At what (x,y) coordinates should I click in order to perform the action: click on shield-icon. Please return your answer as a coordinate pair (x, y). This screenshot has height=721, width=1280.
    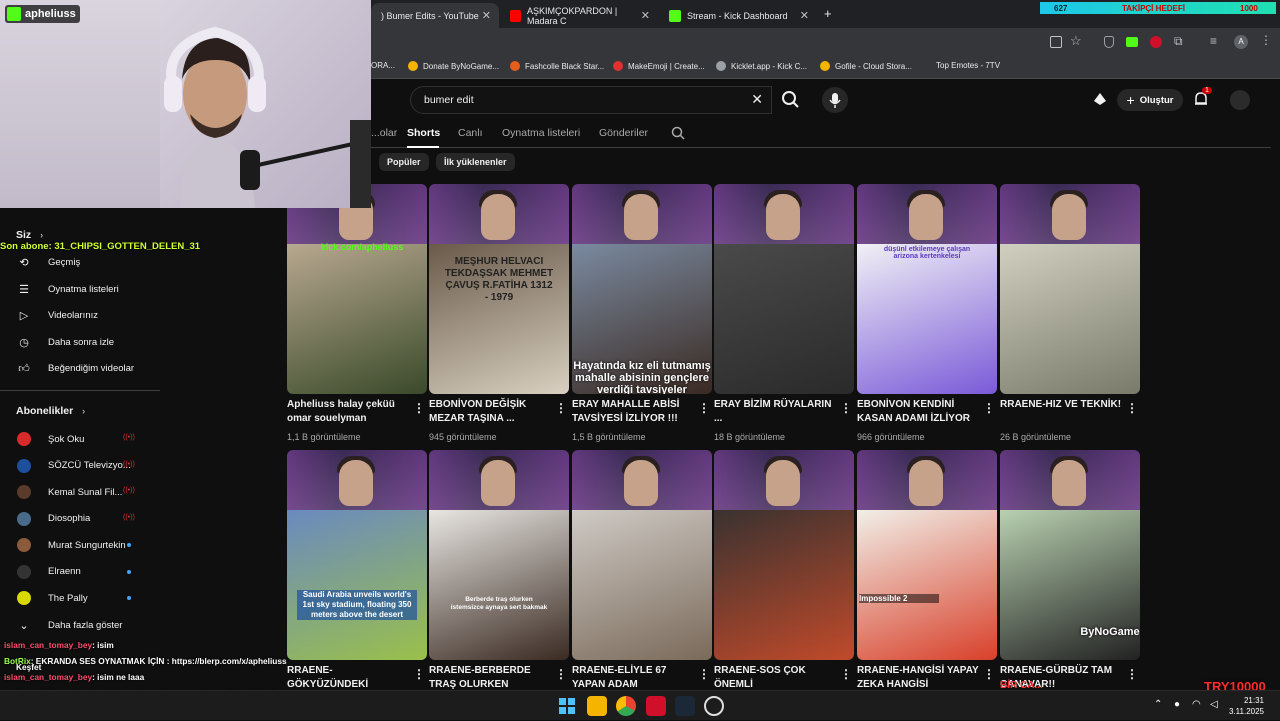
    Looking at the image, I should click on (1109, 42).